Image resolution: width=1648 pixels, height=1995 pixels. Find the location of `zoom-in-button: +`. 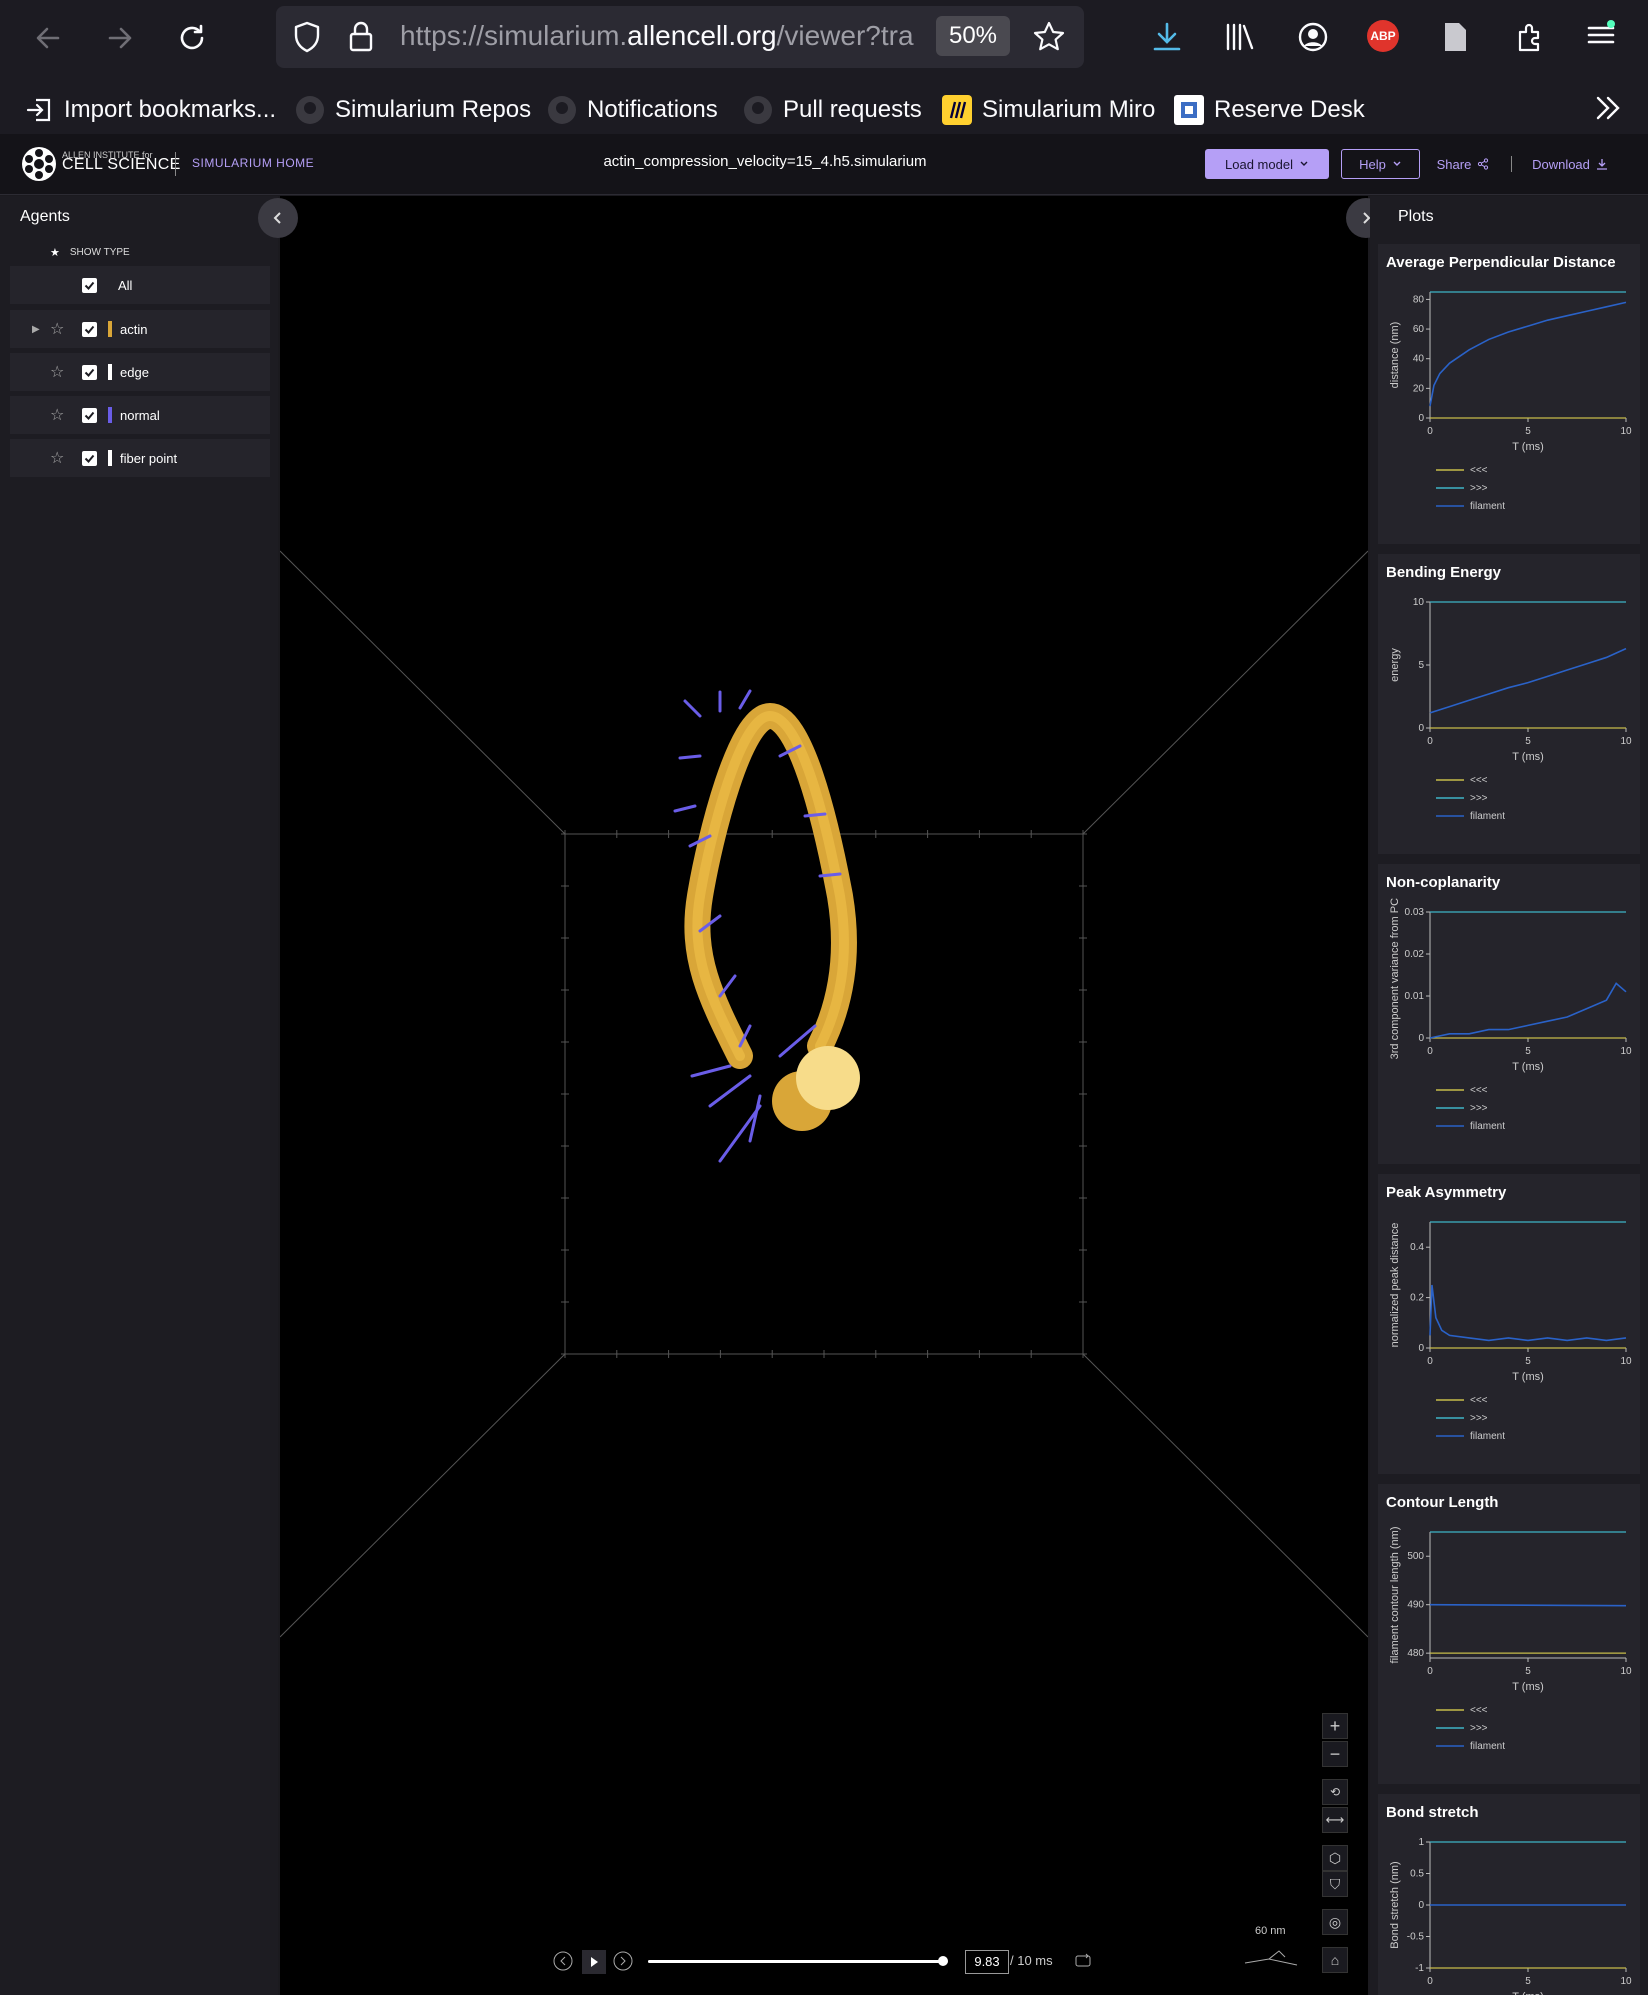

zoom-in-button: + is located at coordinates (1335, 1726).